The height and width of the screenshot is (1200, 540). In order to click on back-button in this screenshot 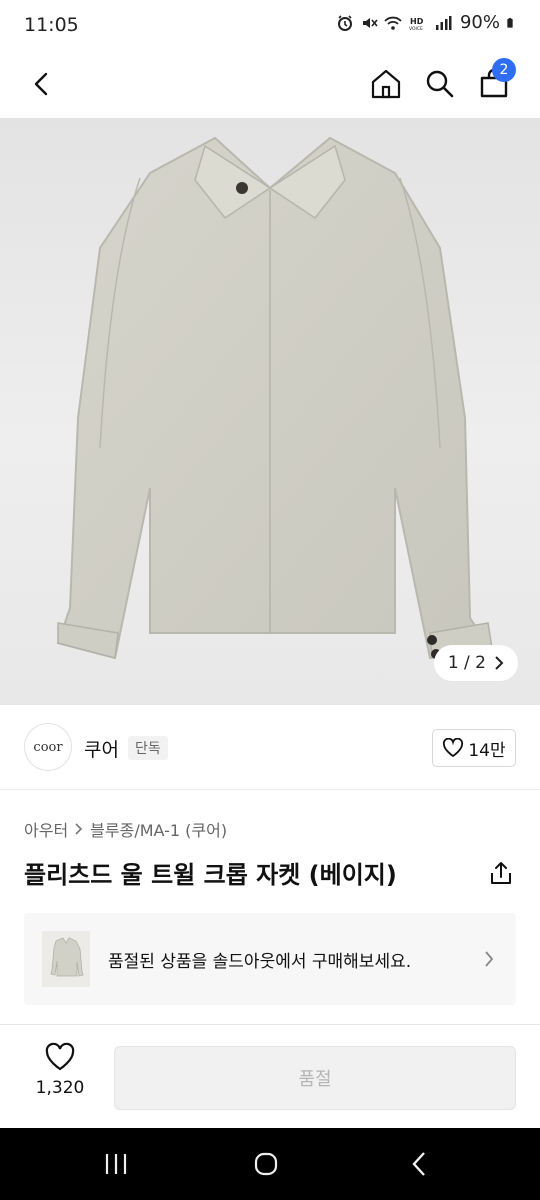, I will do `click(42, 84)`.